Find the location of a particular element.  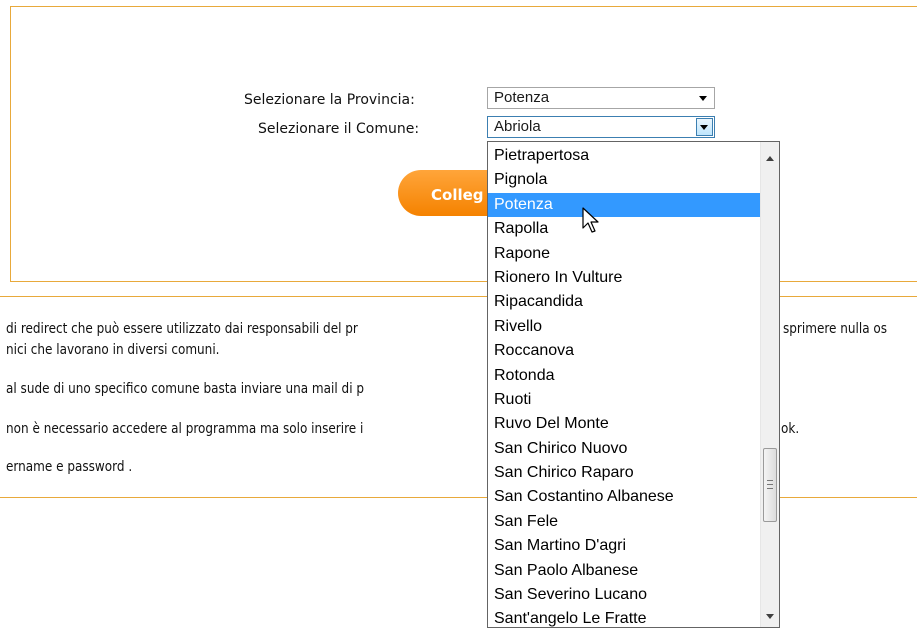

dropdown-option: Potenza is located at coordinates (624, 205).